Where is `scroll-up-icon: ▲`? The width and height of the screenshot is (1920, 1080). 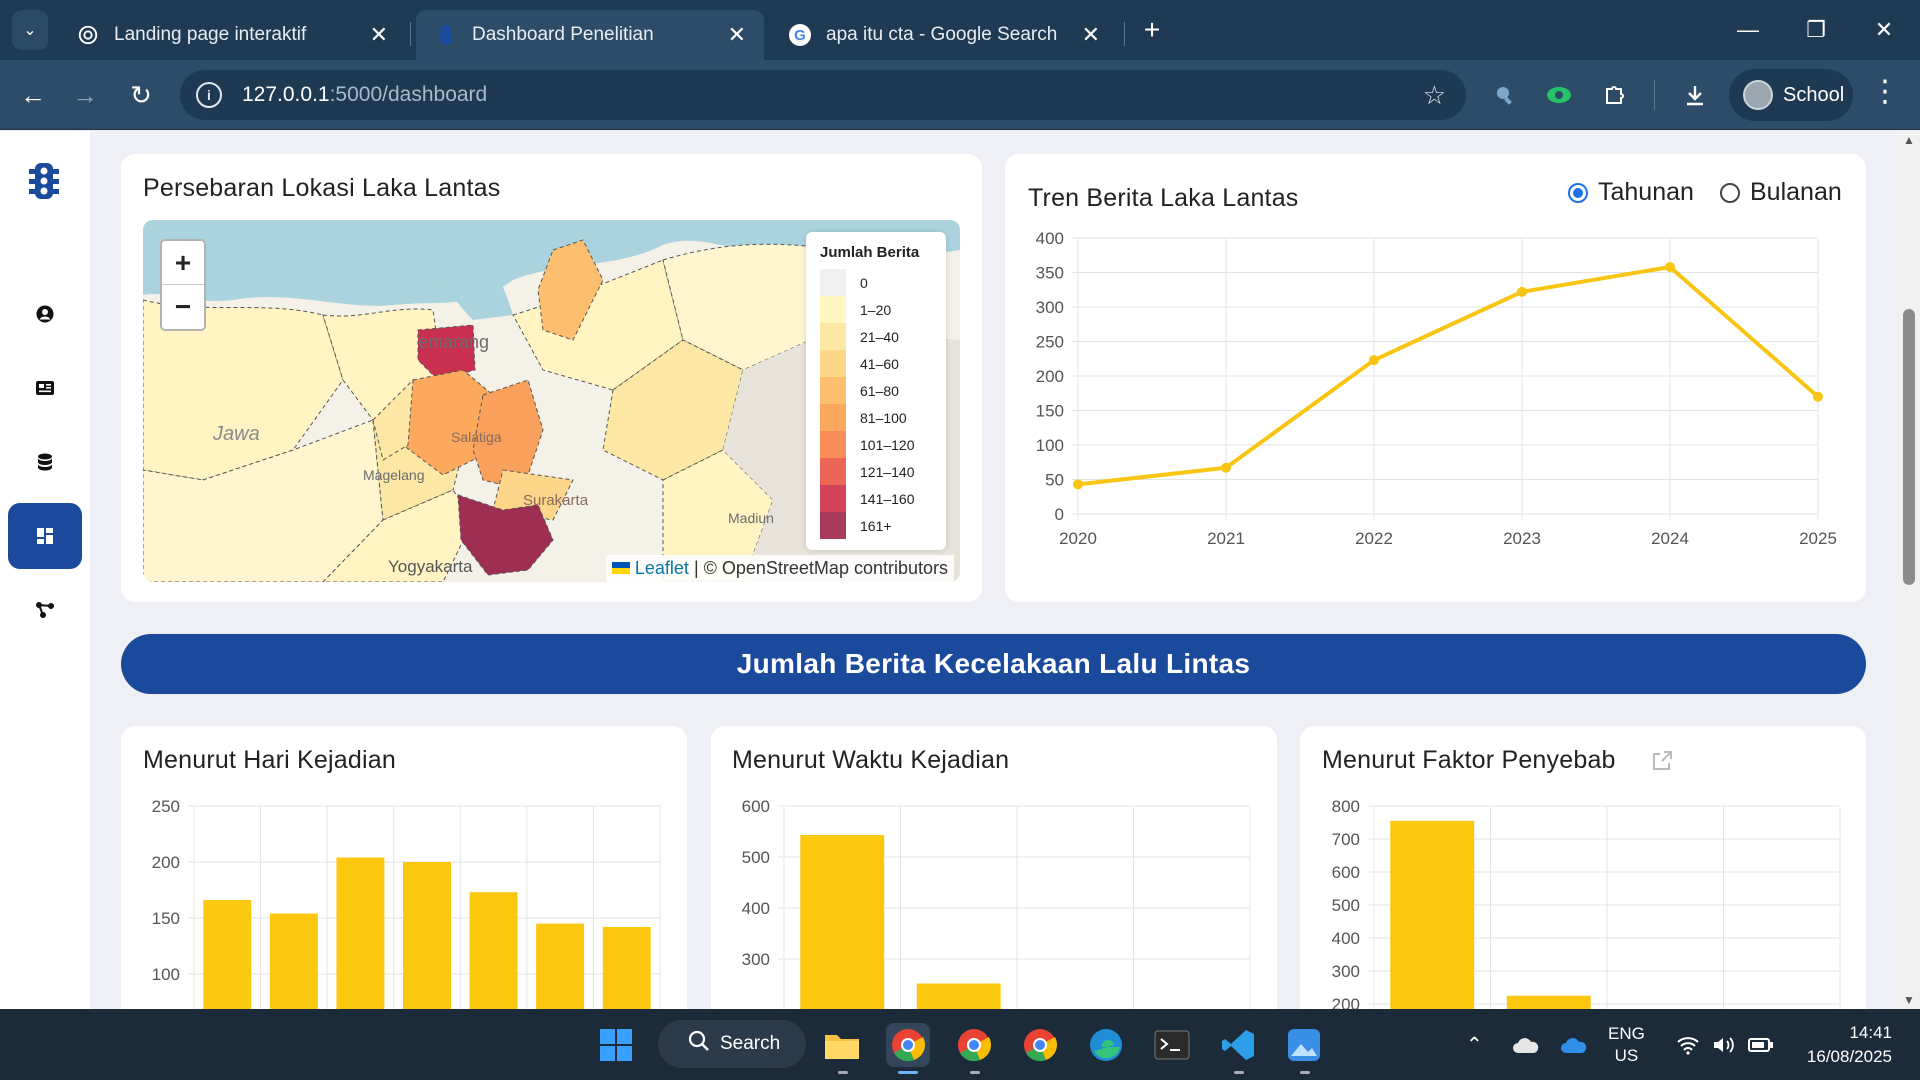
scroll-up-icon: ▲ is located at coordinates (1909, 140).